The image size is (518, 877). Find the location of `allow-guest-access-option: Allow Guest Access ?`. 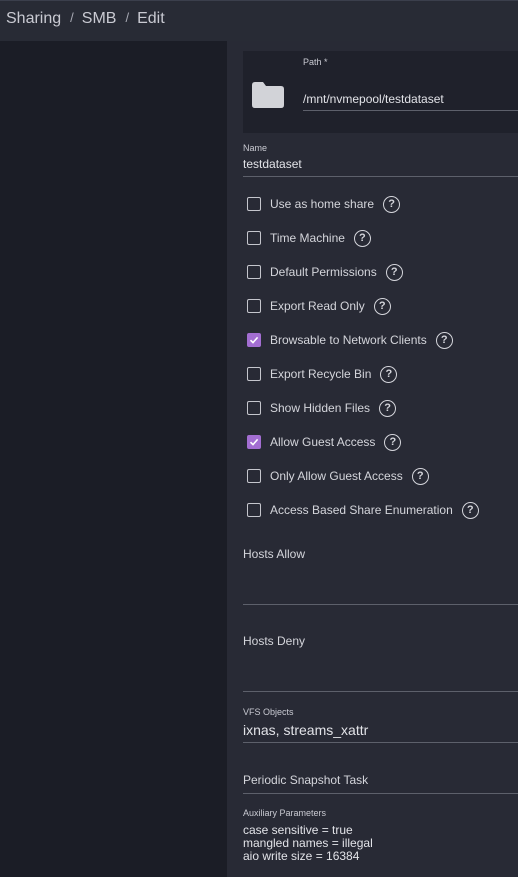

allow-guest-access-option: Allow Guest Access ? is located at coordinates (324, 442).